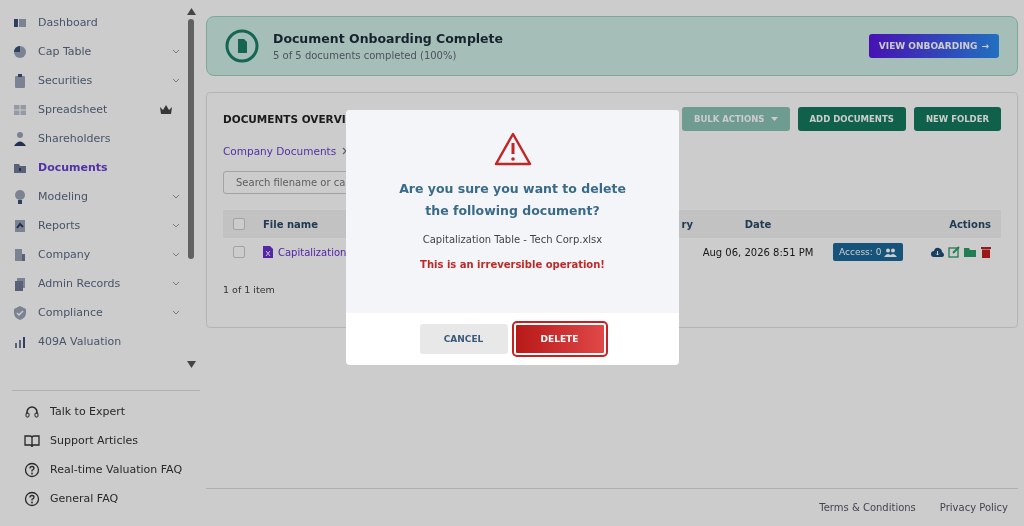 This screenshot has height=526, width=1024. I want to click on report-icon, so click(20, 225).